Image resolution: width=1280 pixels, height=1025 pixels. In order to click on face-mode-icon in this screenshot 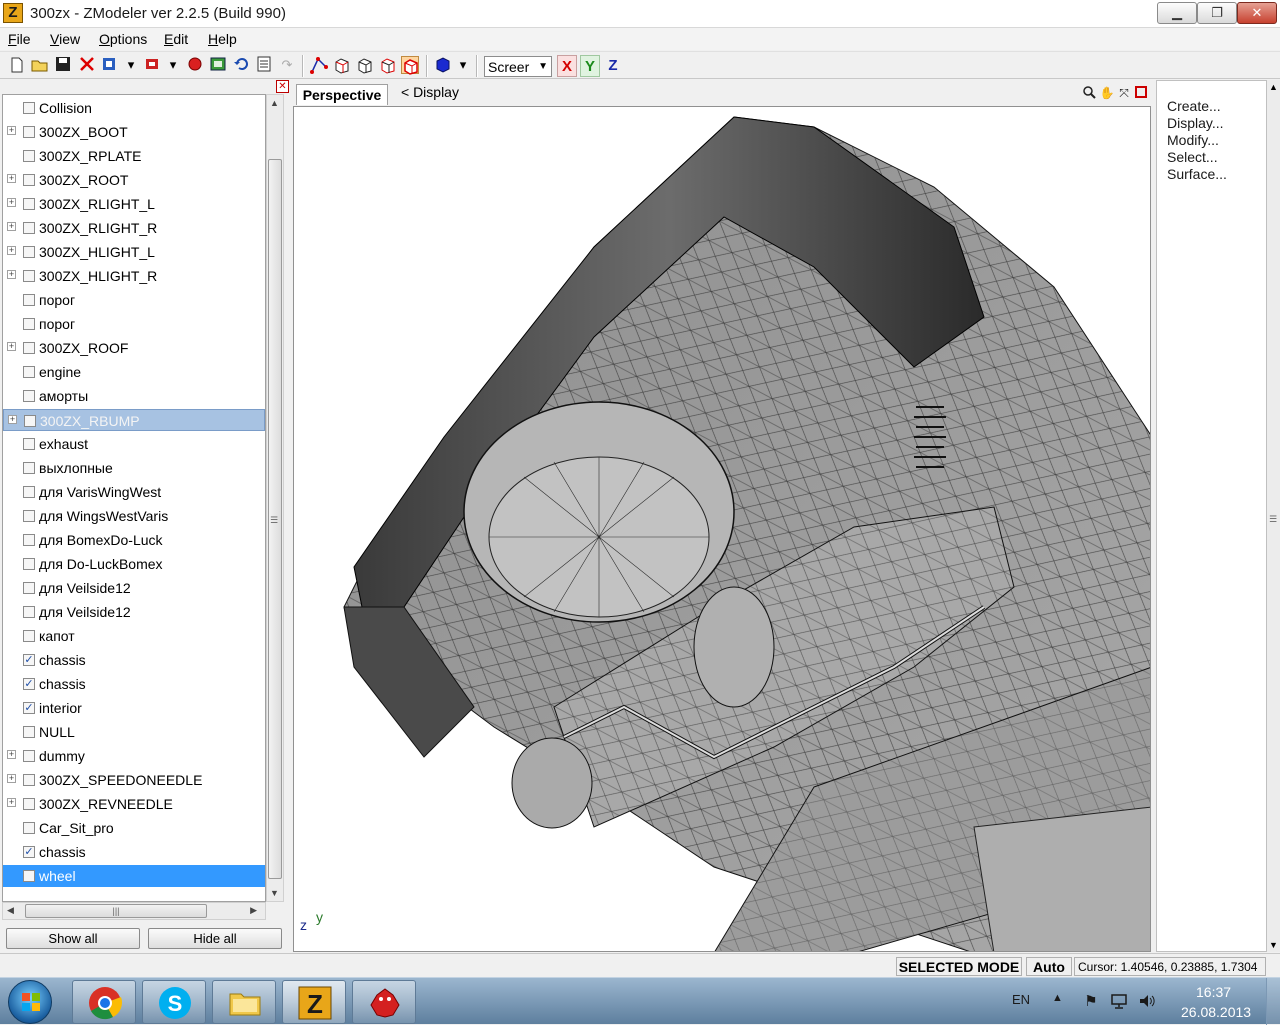, I will do `click(342, 65)`.